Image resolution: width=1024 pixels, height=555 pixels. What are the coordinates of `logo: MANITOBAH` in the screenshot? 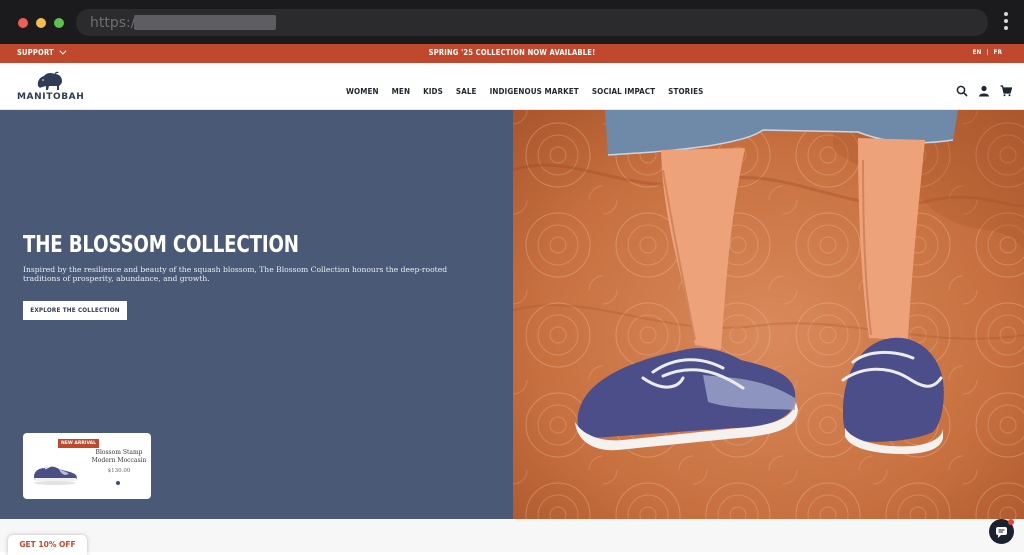 It's located at (51, 88).